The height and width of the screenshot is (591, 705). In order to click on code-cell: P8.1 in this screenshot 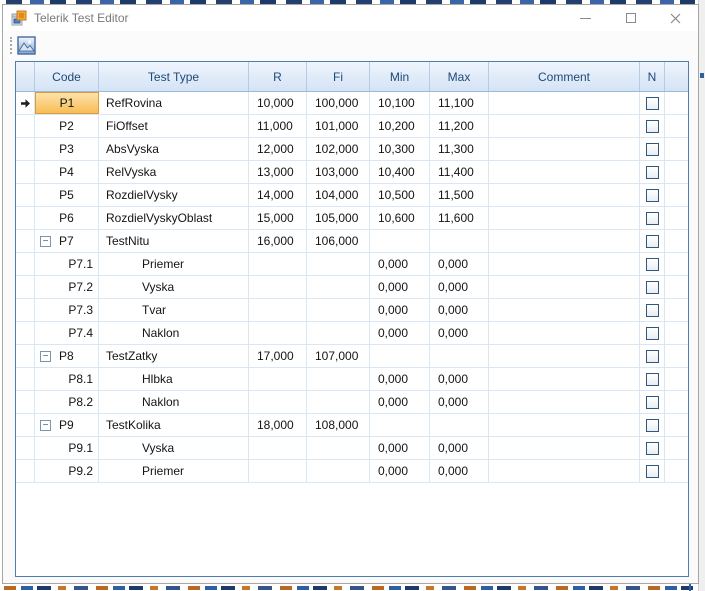, I will do `click(67, 379)`.